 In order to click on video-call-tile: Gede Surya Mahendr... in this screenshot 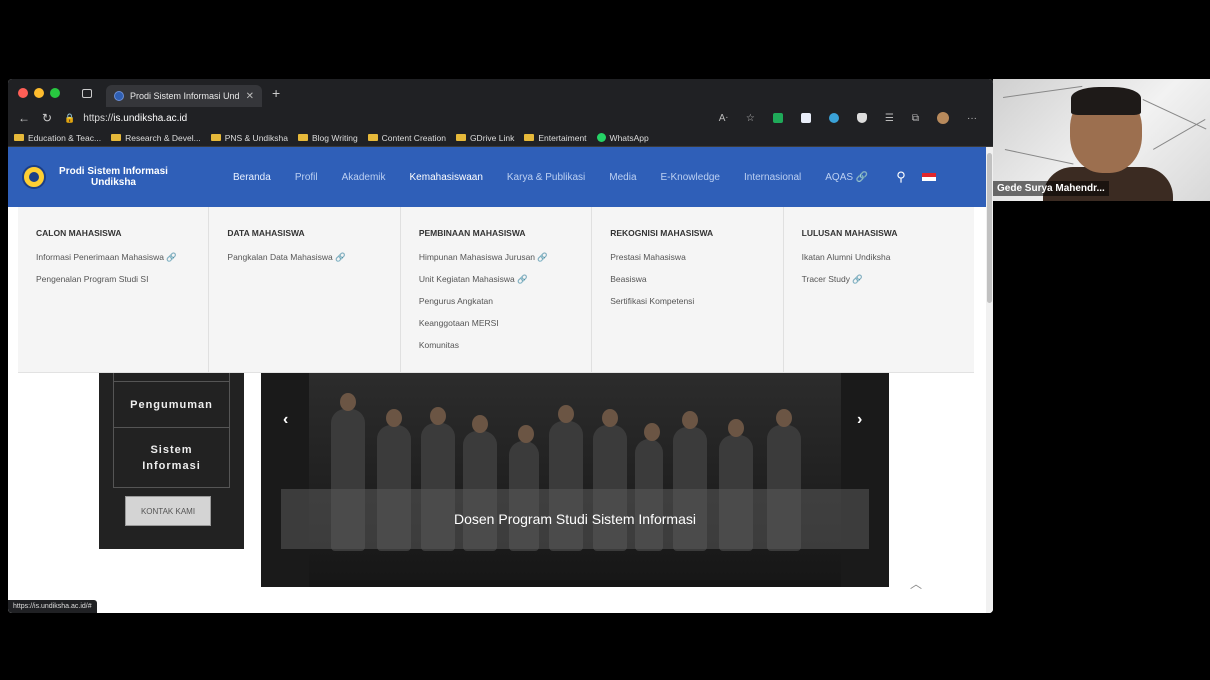, I will do `click(1101, 140)`.